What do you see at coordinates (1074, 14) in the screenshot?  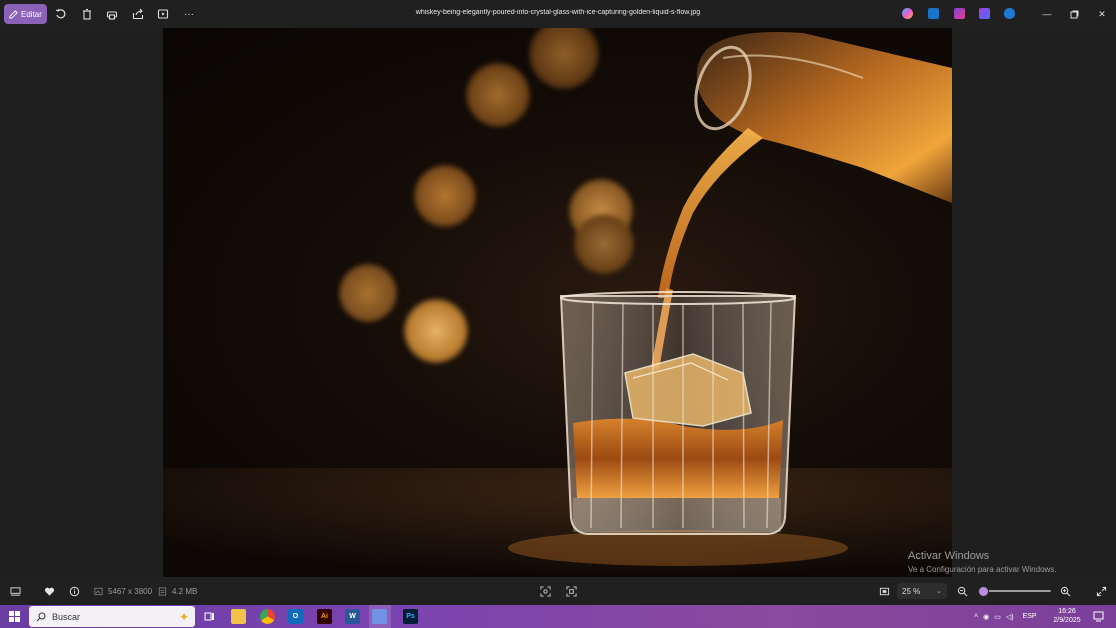 I see `restore-icon` at bounding box center [1074, 14].